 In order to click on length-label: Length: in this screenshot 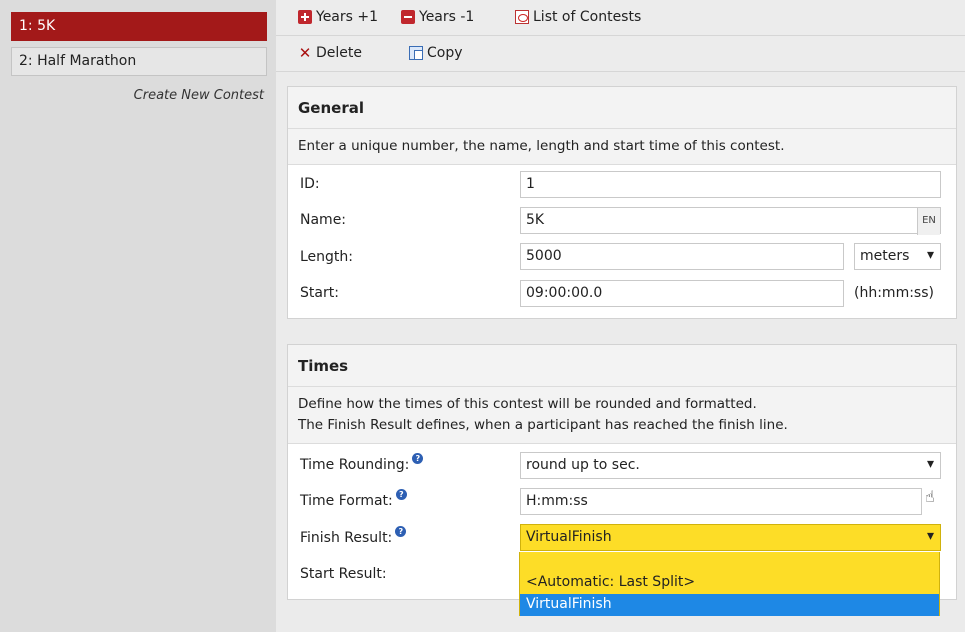, I will do `click(327, 257)`.